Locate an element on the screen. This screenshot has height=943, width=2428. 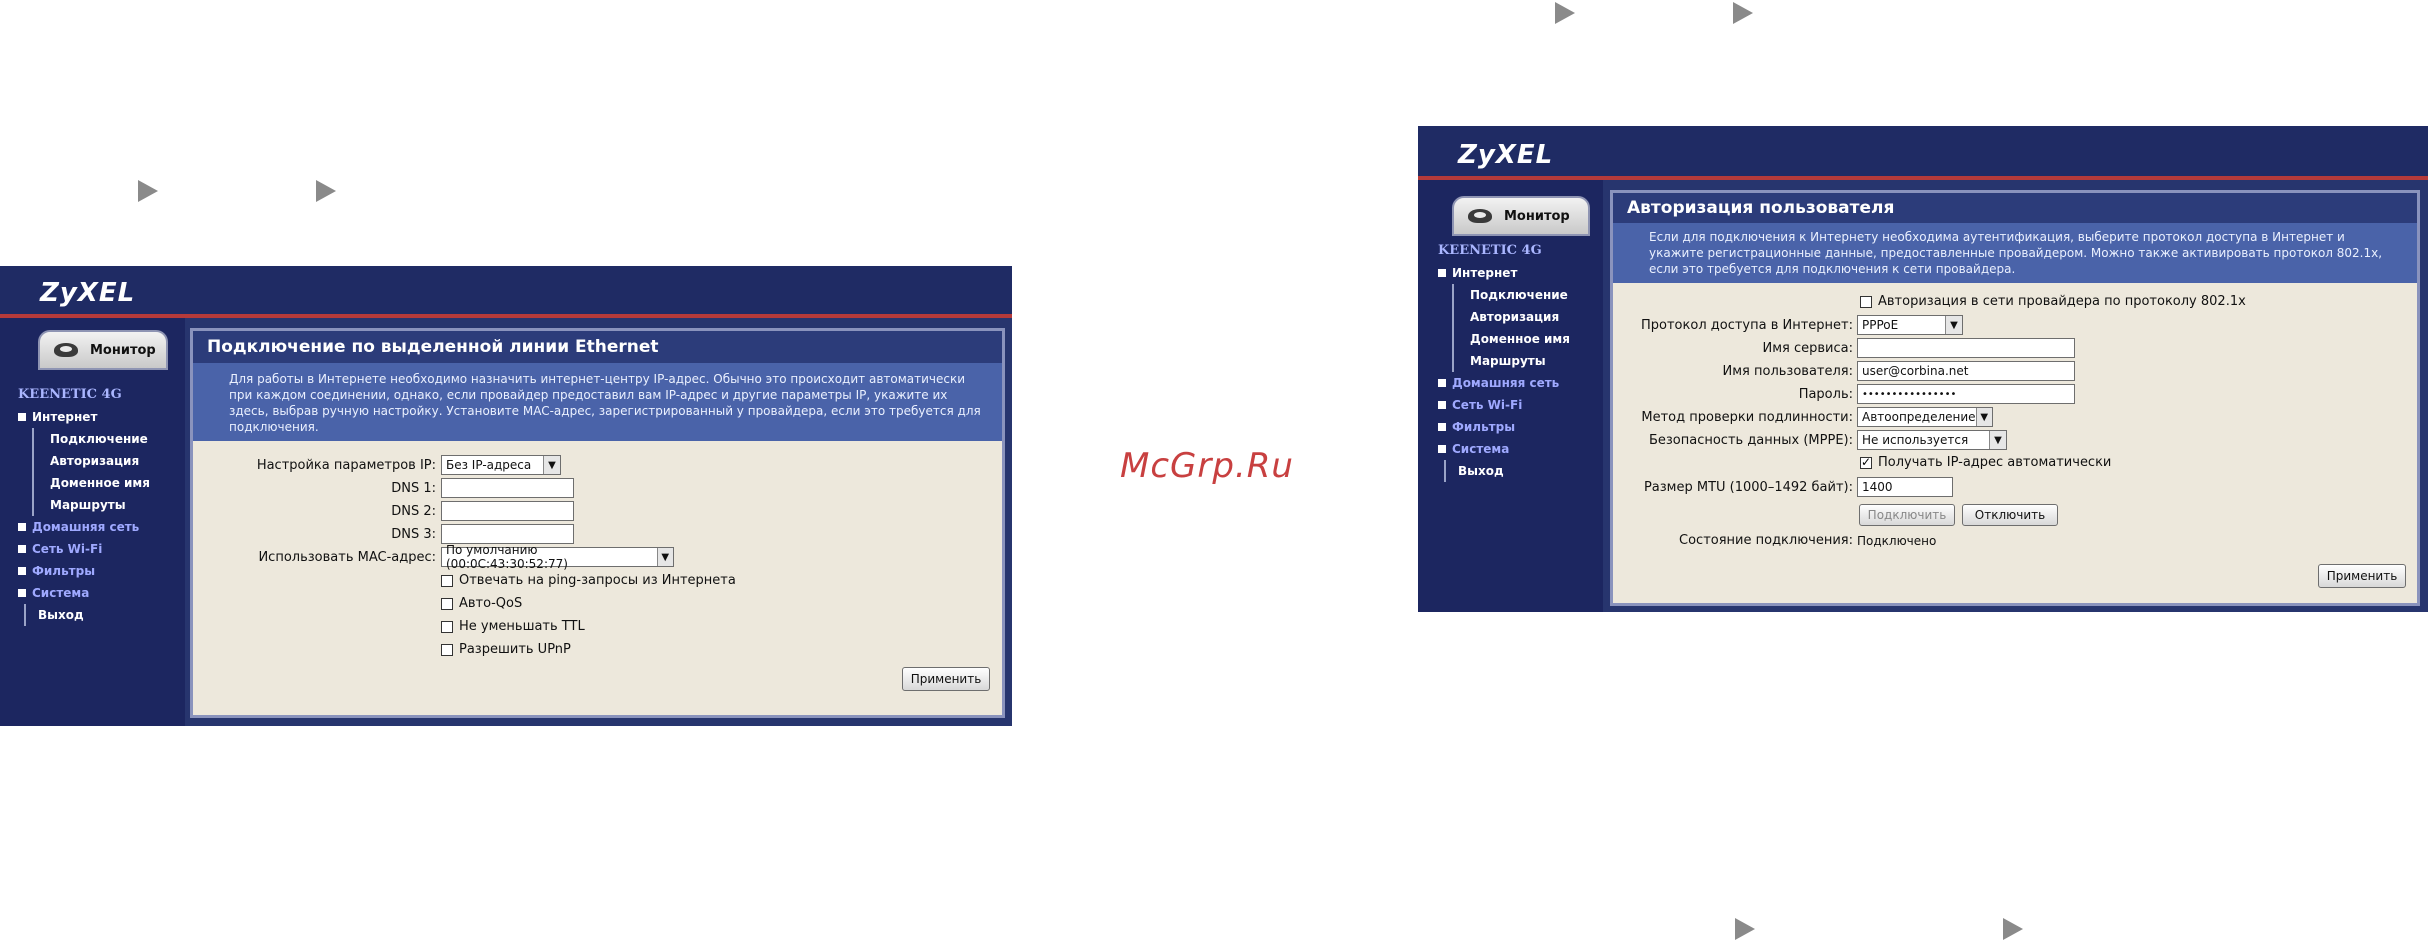
service-row: Имя сервиса: is located at coordinates (1844, 348).